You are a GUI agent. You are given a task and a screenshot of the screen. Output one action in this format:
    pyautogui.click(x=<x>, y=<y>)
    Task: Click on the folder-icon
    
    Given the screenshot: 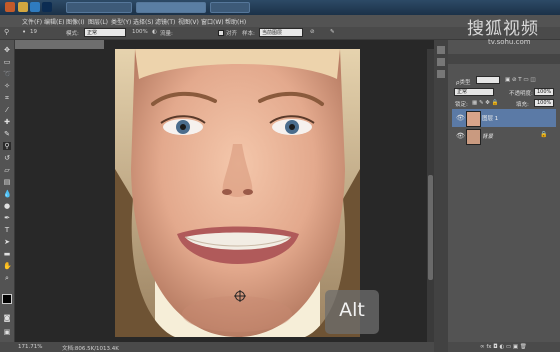 What is the action you would take?
    pyautogui.click(x=23, y=7)
    